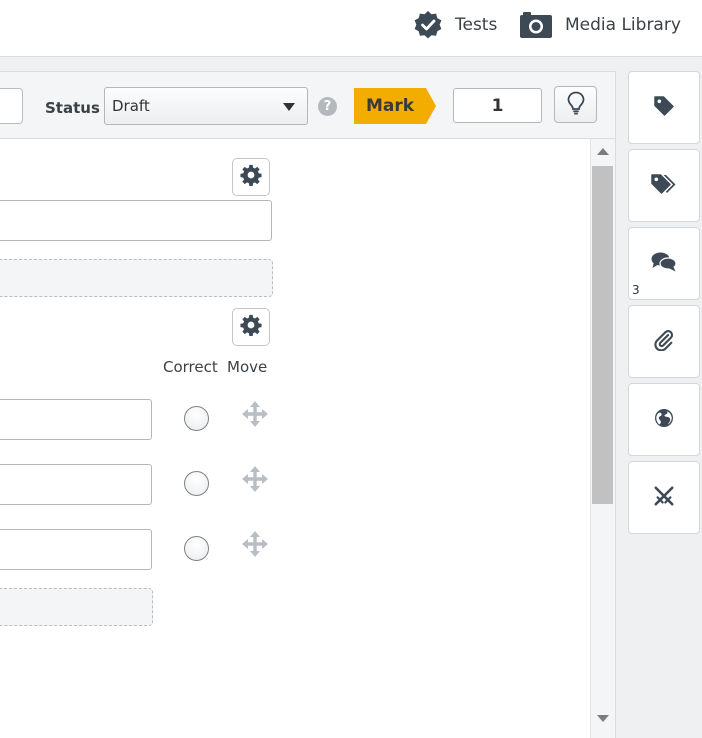 The width and height of the screenshot is (702, 738). Describe the element at coordinates (131, 106) in the screenshot. I see `status-select-value: Draft` at that location.